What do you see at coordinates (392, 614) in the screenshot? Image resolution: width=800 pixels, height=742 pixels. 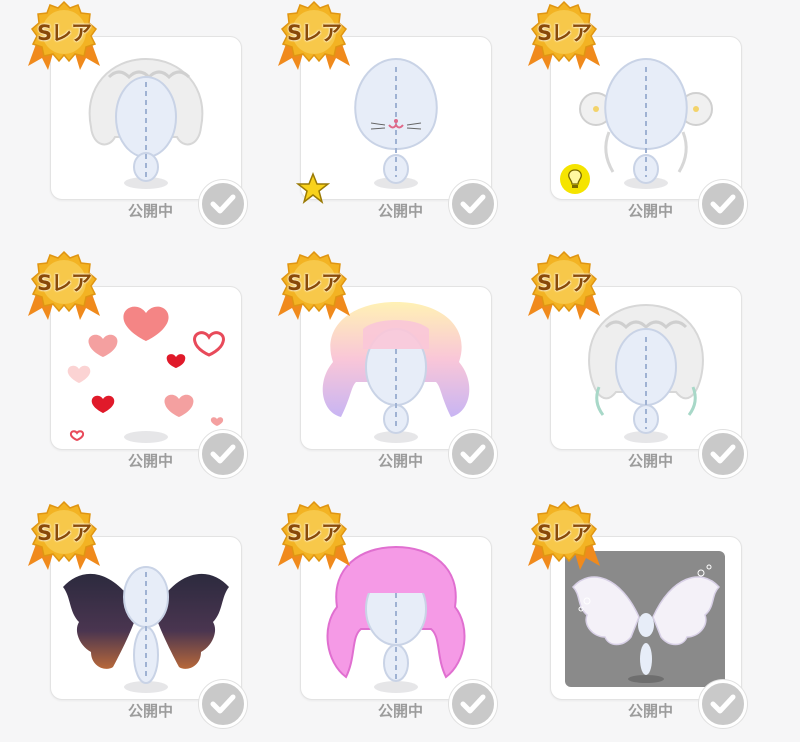 I see `item-card-8: Sレア 公開中` at bounding box center [392, 614].